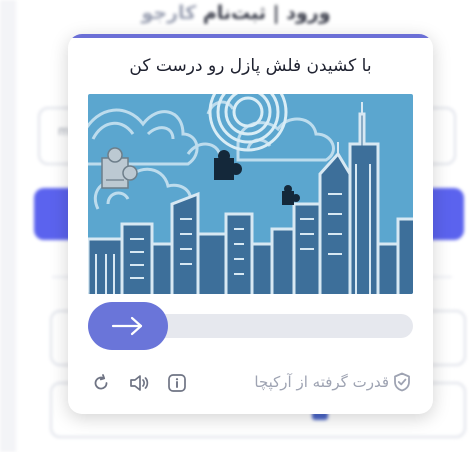  What do you see at coordinates (250, 36) in the screenshot?
I see `captcha-top-bar` at bounding box center [250, 36].